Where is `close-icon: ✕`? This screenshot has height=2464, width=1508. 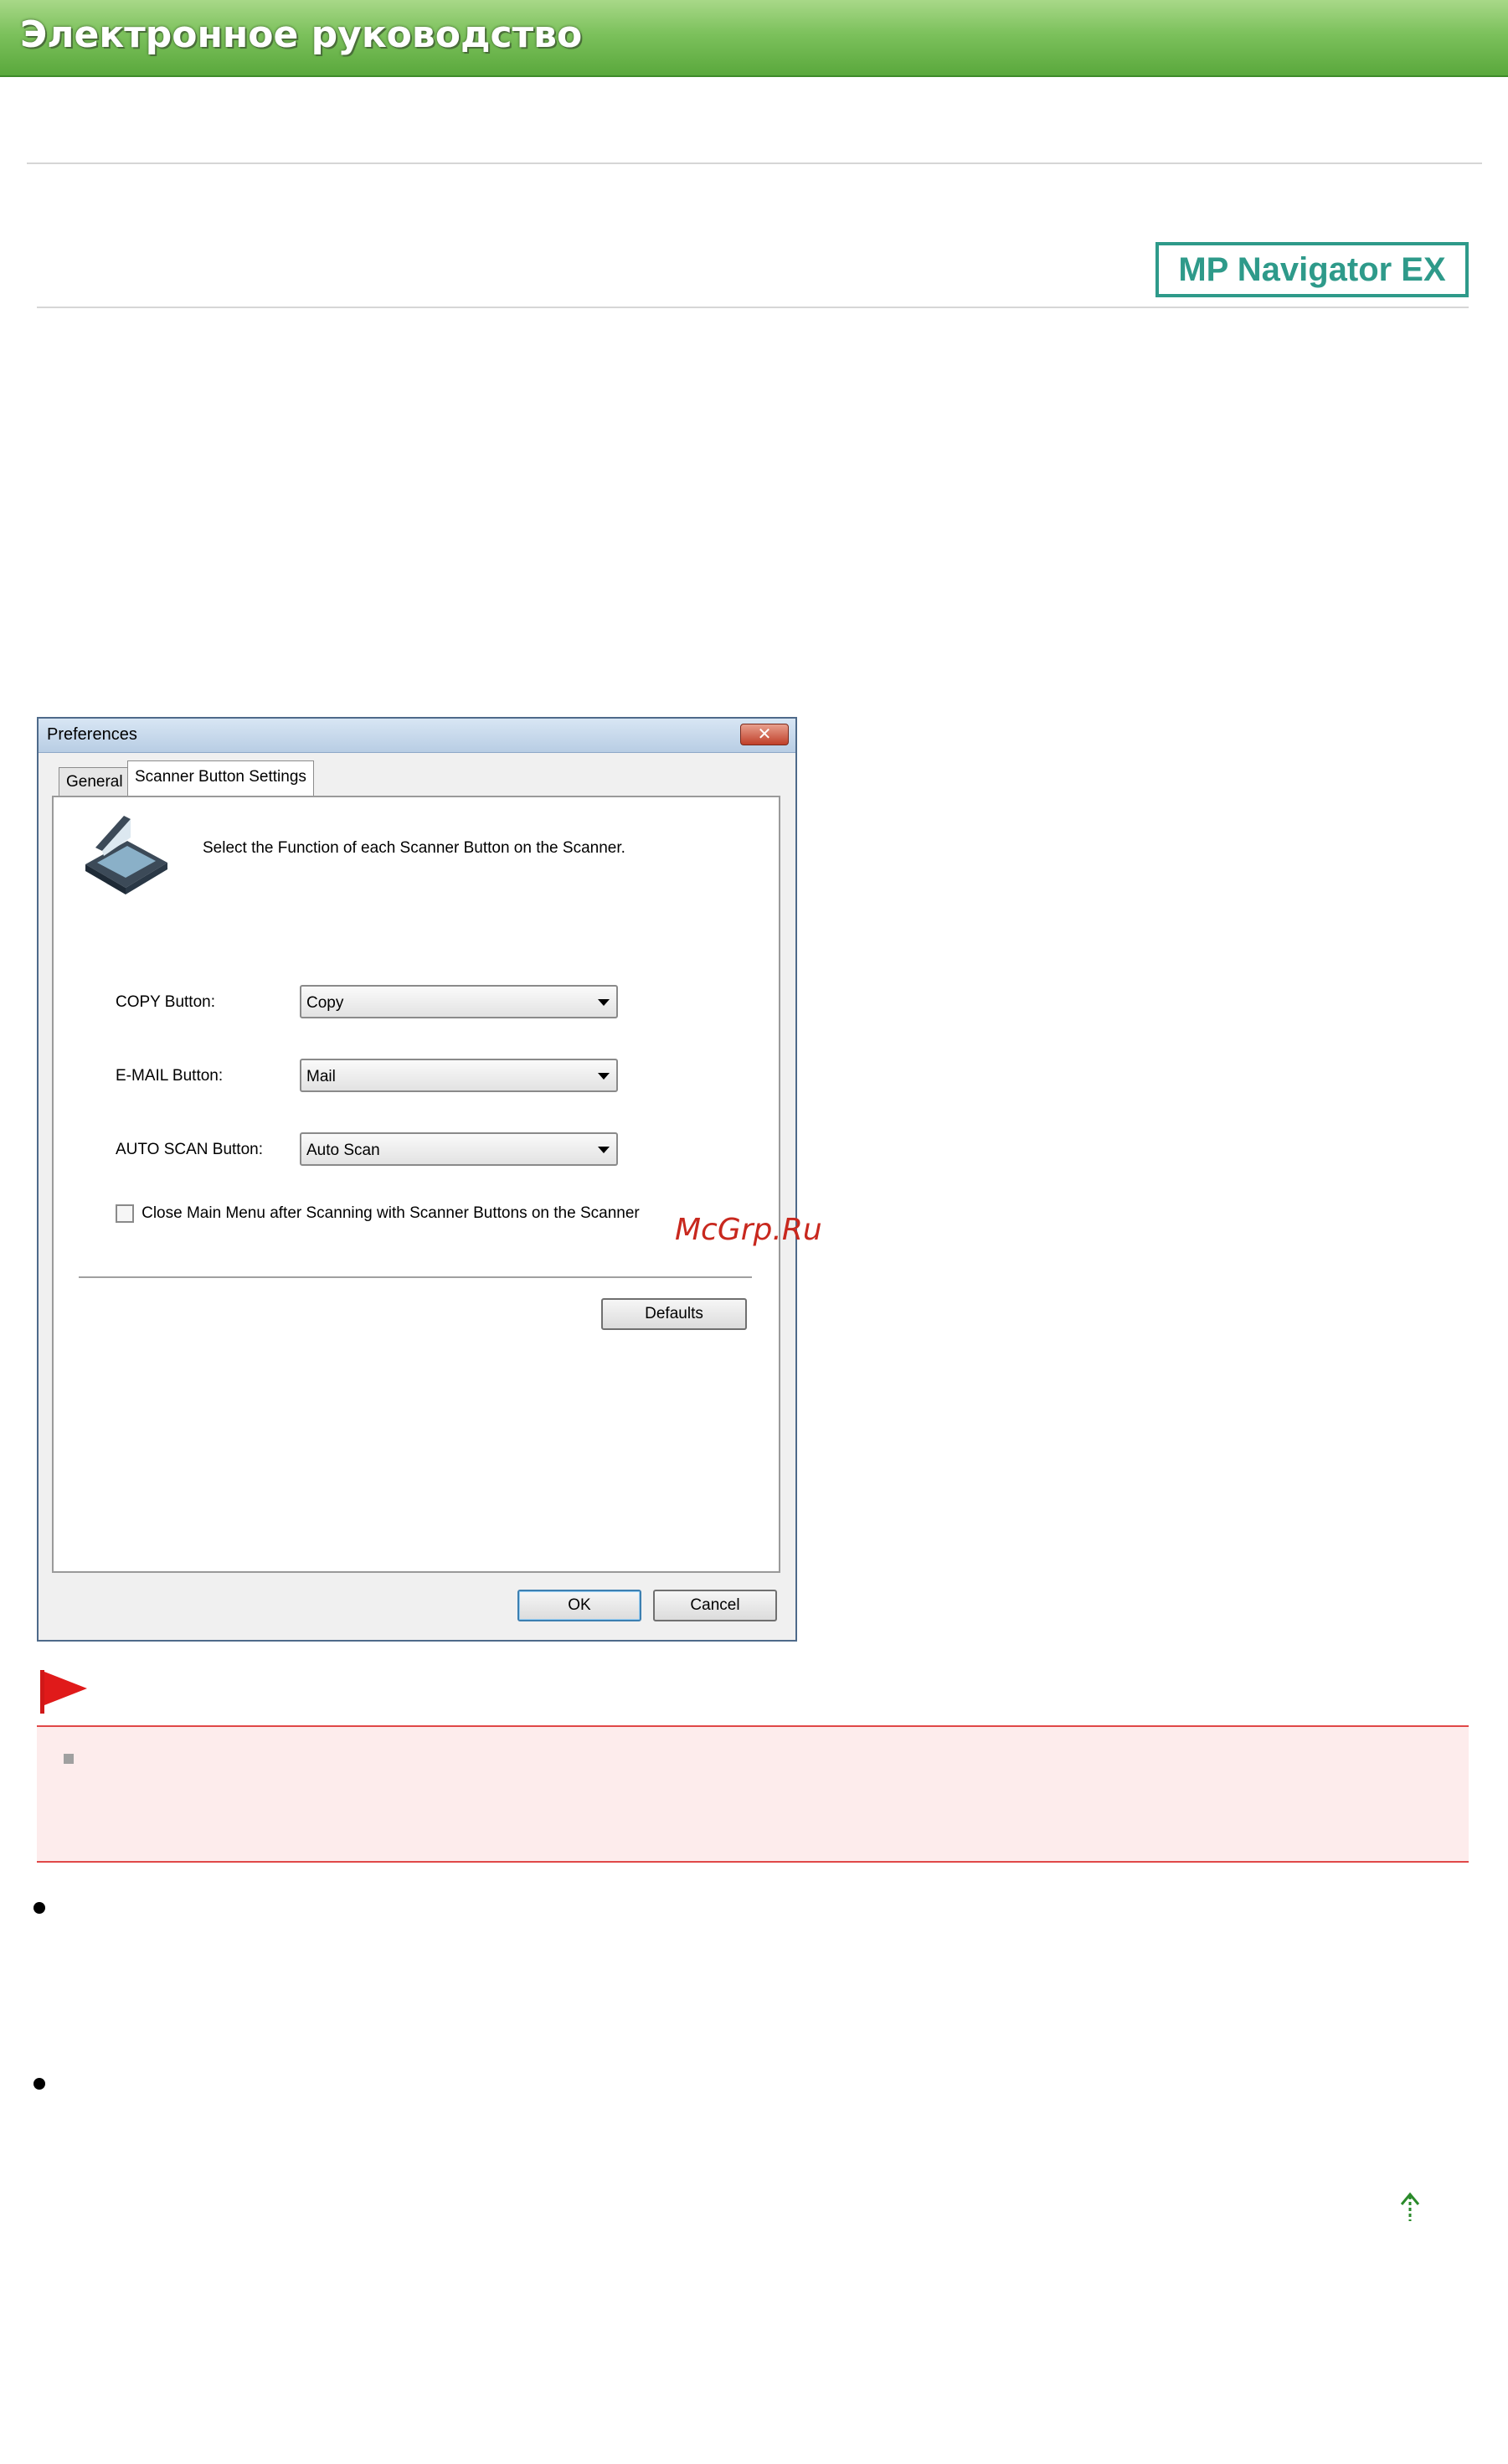
close-icon: ✕ is located at coordinates (764, 734).